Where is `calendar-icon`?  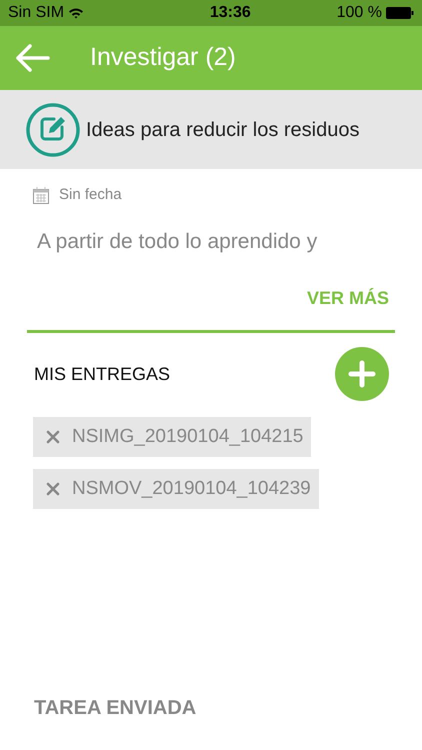
calendar-icon is located at coordinates (41, 195).